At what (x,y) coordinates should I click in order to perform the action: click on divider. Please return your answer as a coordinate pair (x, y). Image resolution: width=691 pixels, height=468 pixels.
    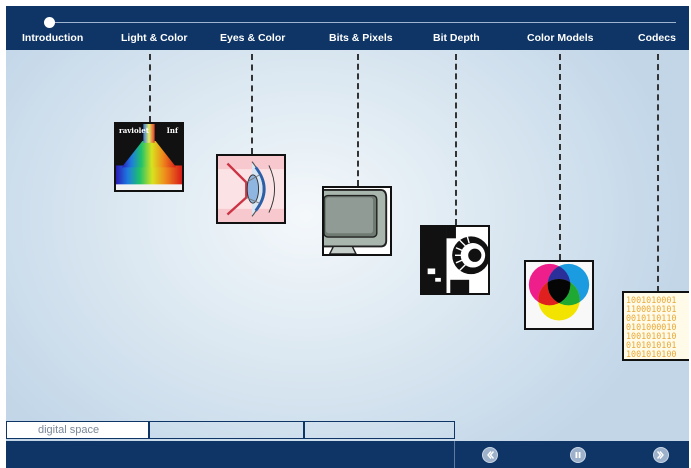
    Looking at the image, I should click on (454, 454).